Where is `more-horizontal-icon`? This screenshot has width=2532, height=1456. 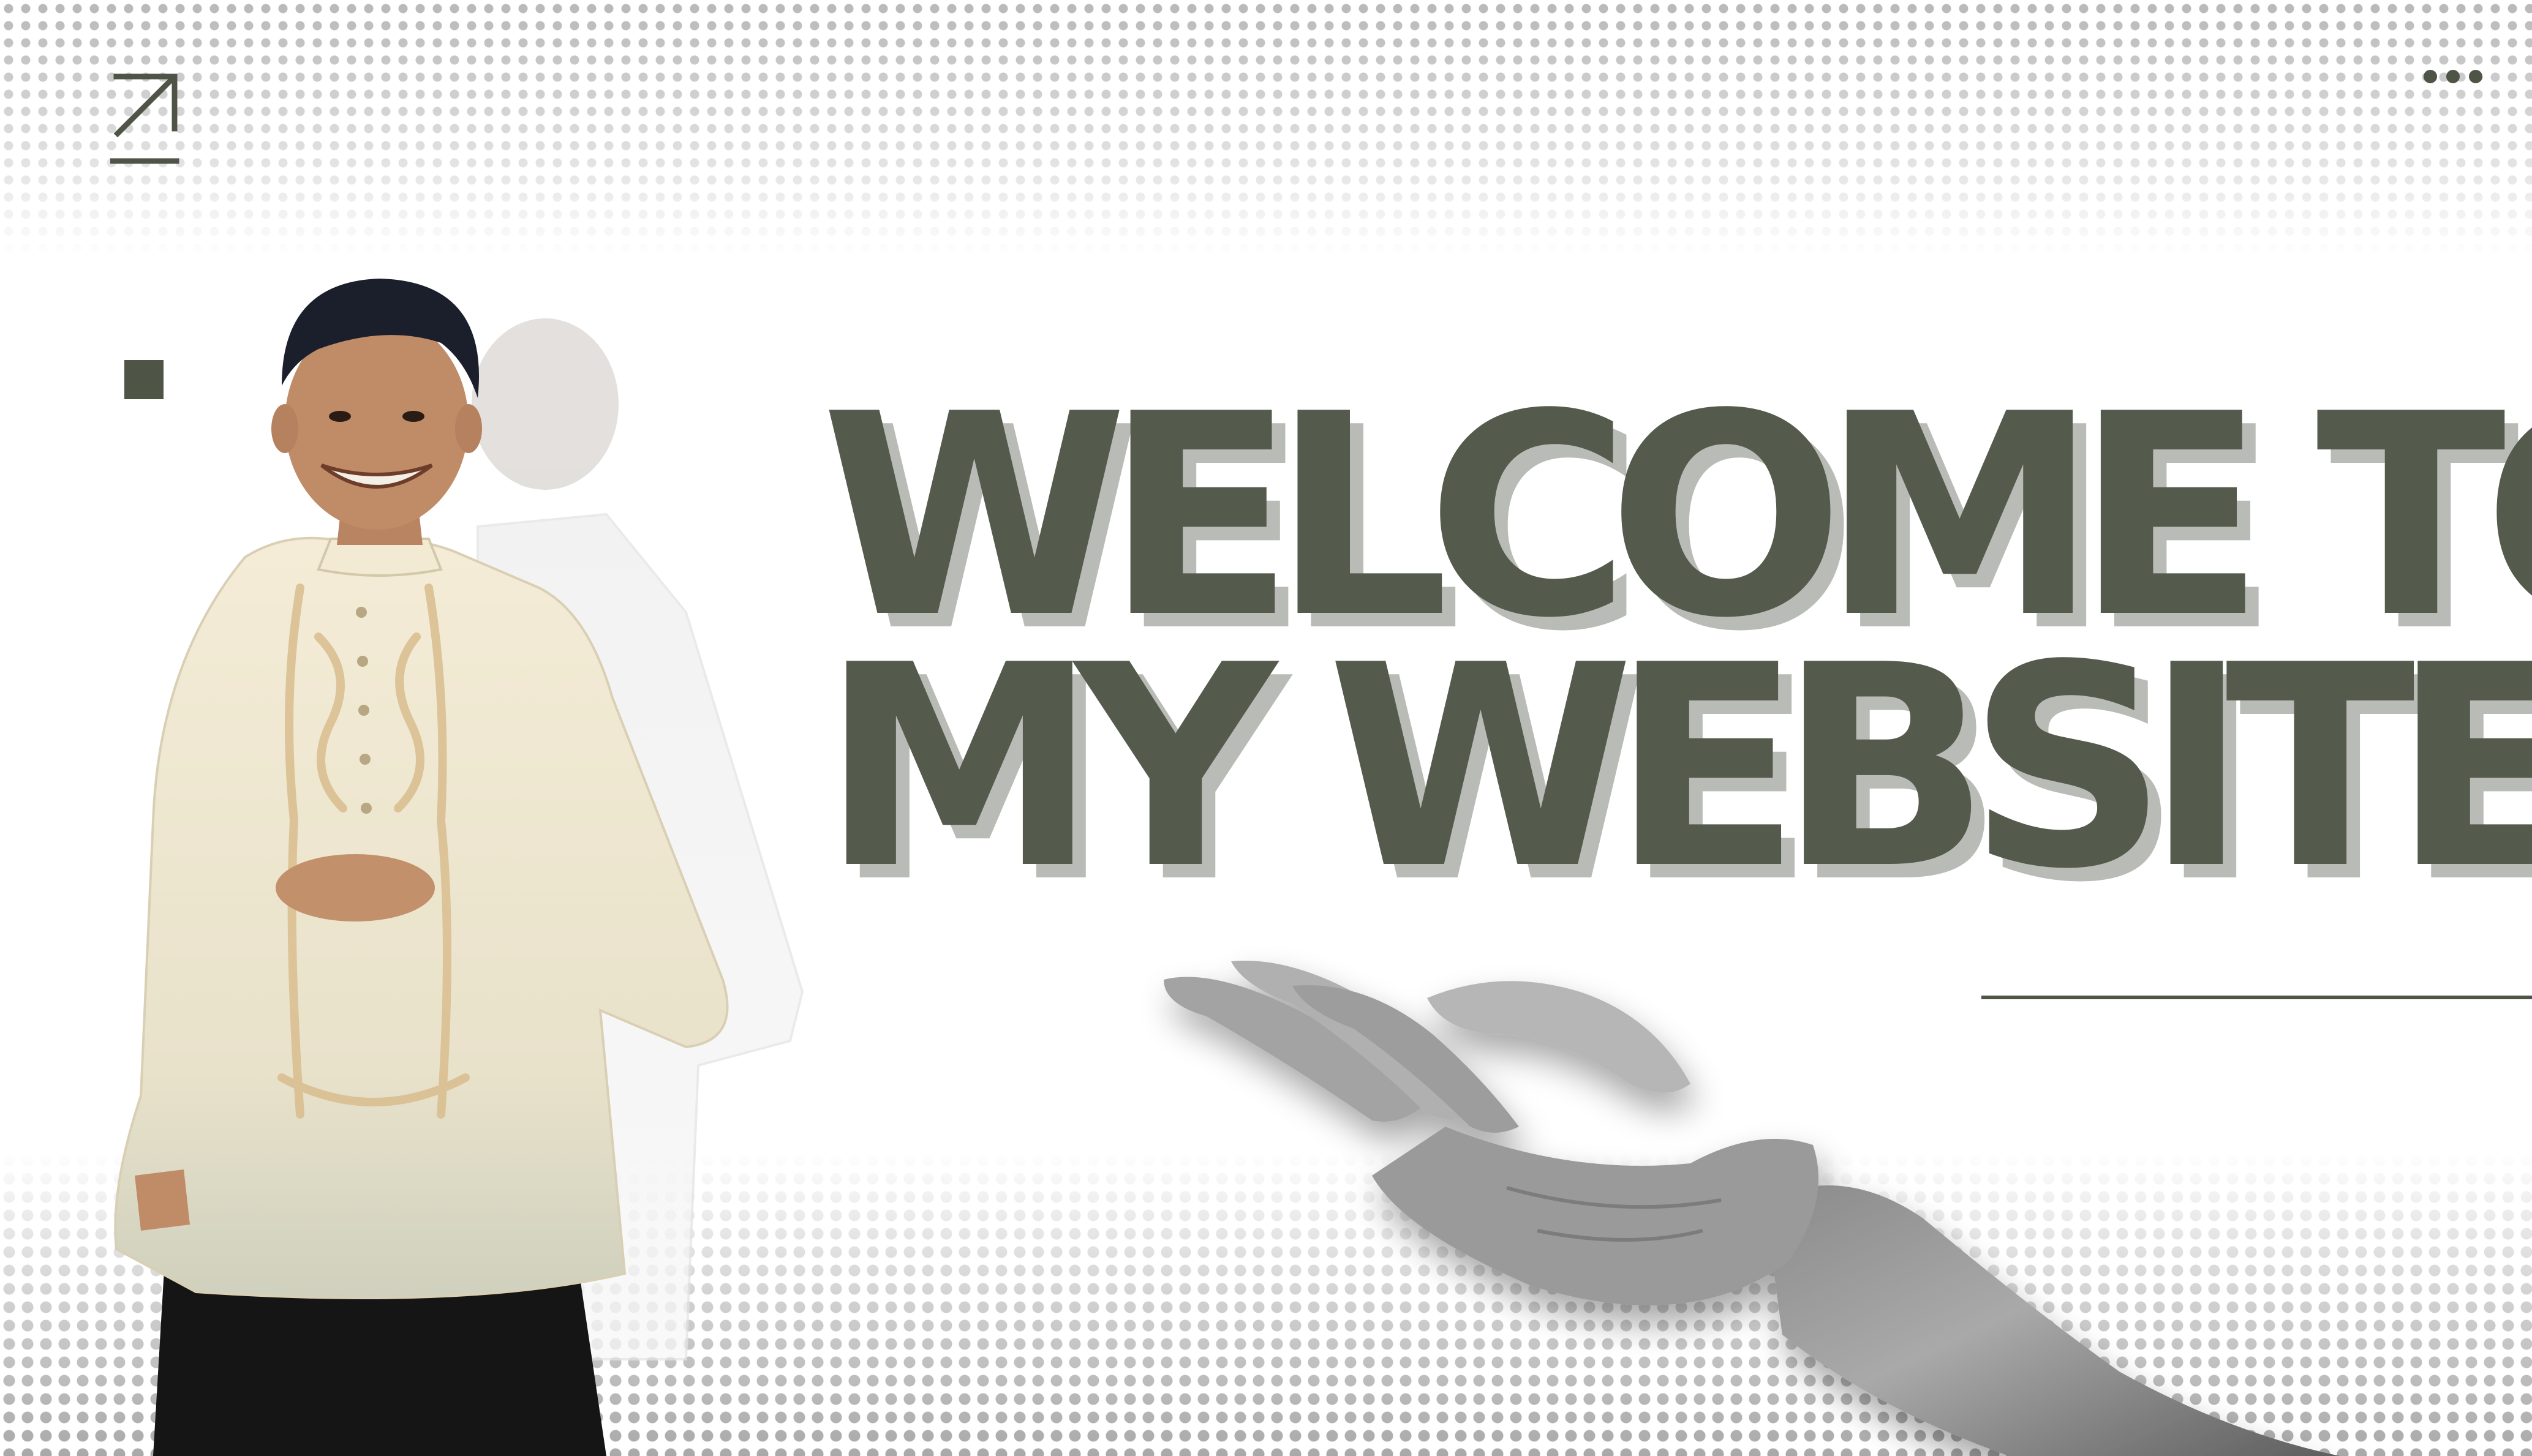 more-horizontal-icon is located at coordinates (2453, 76).